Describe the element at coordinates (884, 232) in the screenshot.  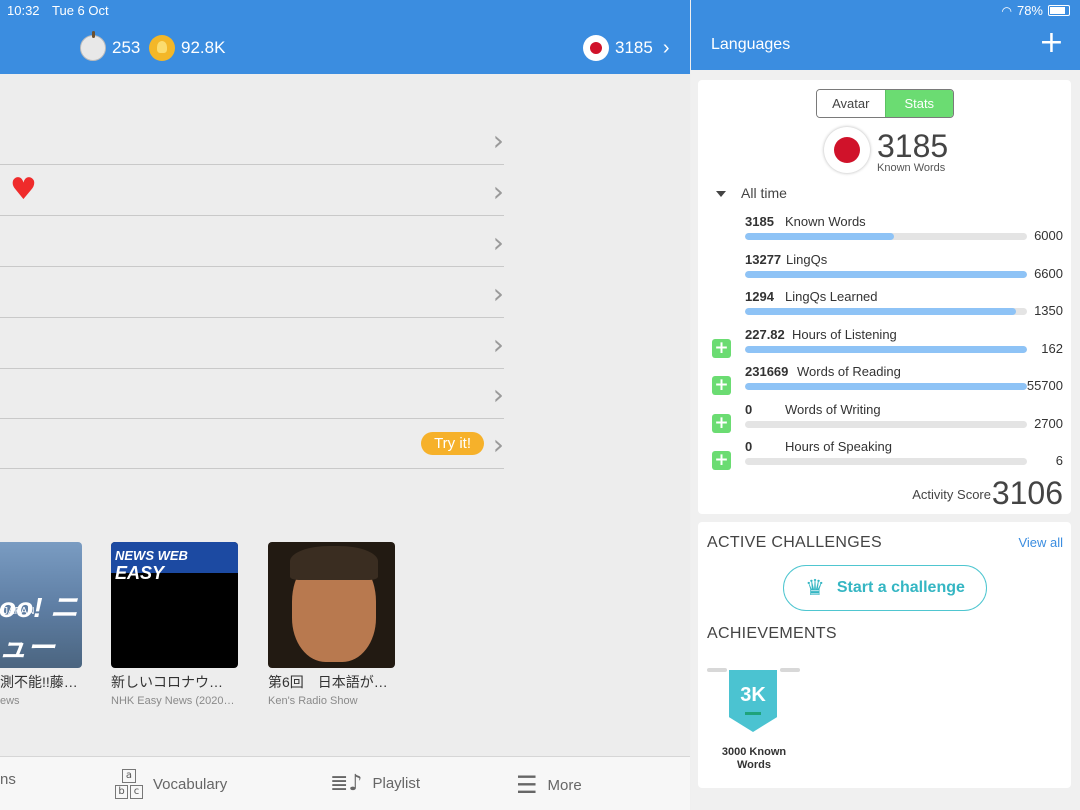
I see `stat-row: 3185 Known Words 6000` at that location.